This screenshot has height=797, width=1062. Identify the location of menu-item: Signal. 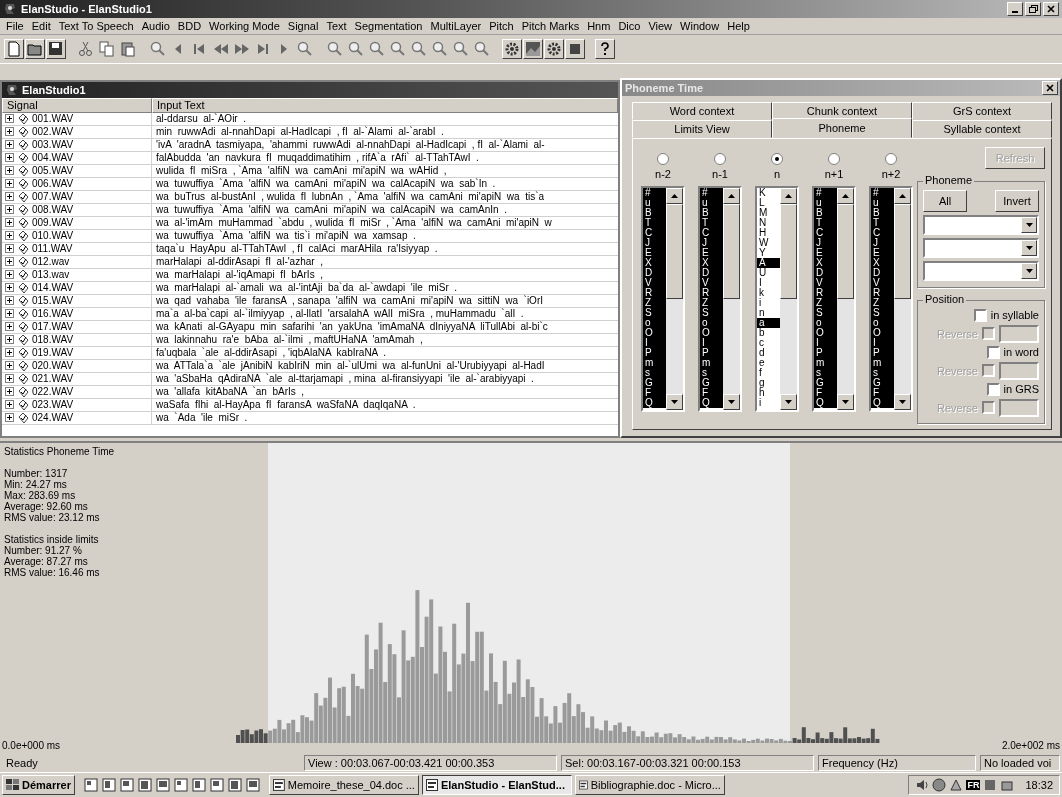
(303, 25).